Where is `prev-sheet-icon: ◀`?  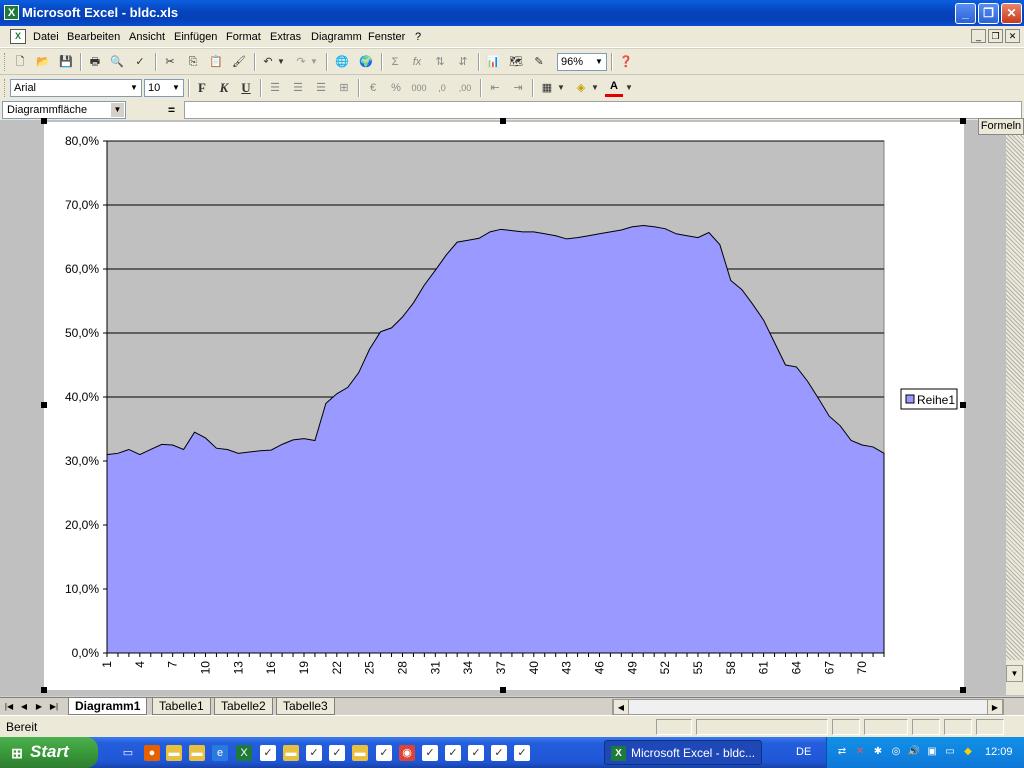
prev-sheet-icon: ◀ is located at coordinates (24, 706).